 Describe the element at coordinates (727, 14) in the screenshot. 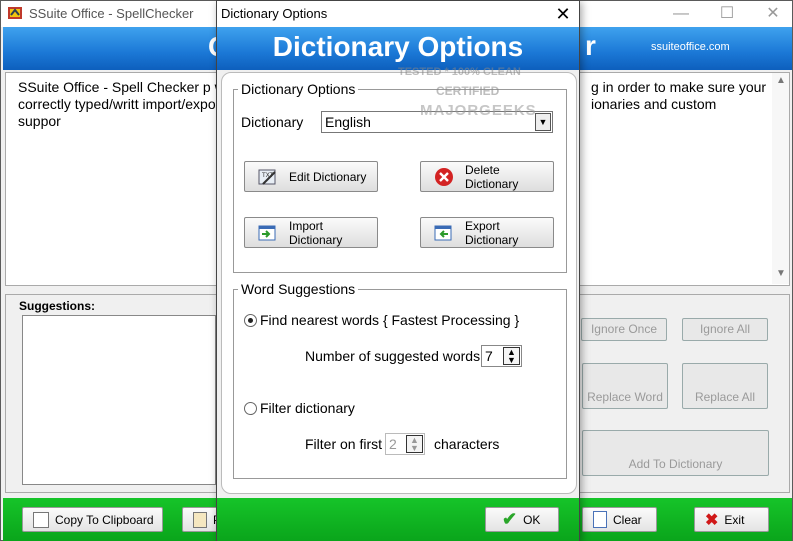

I see `maximize-icon: ☐` at that location.